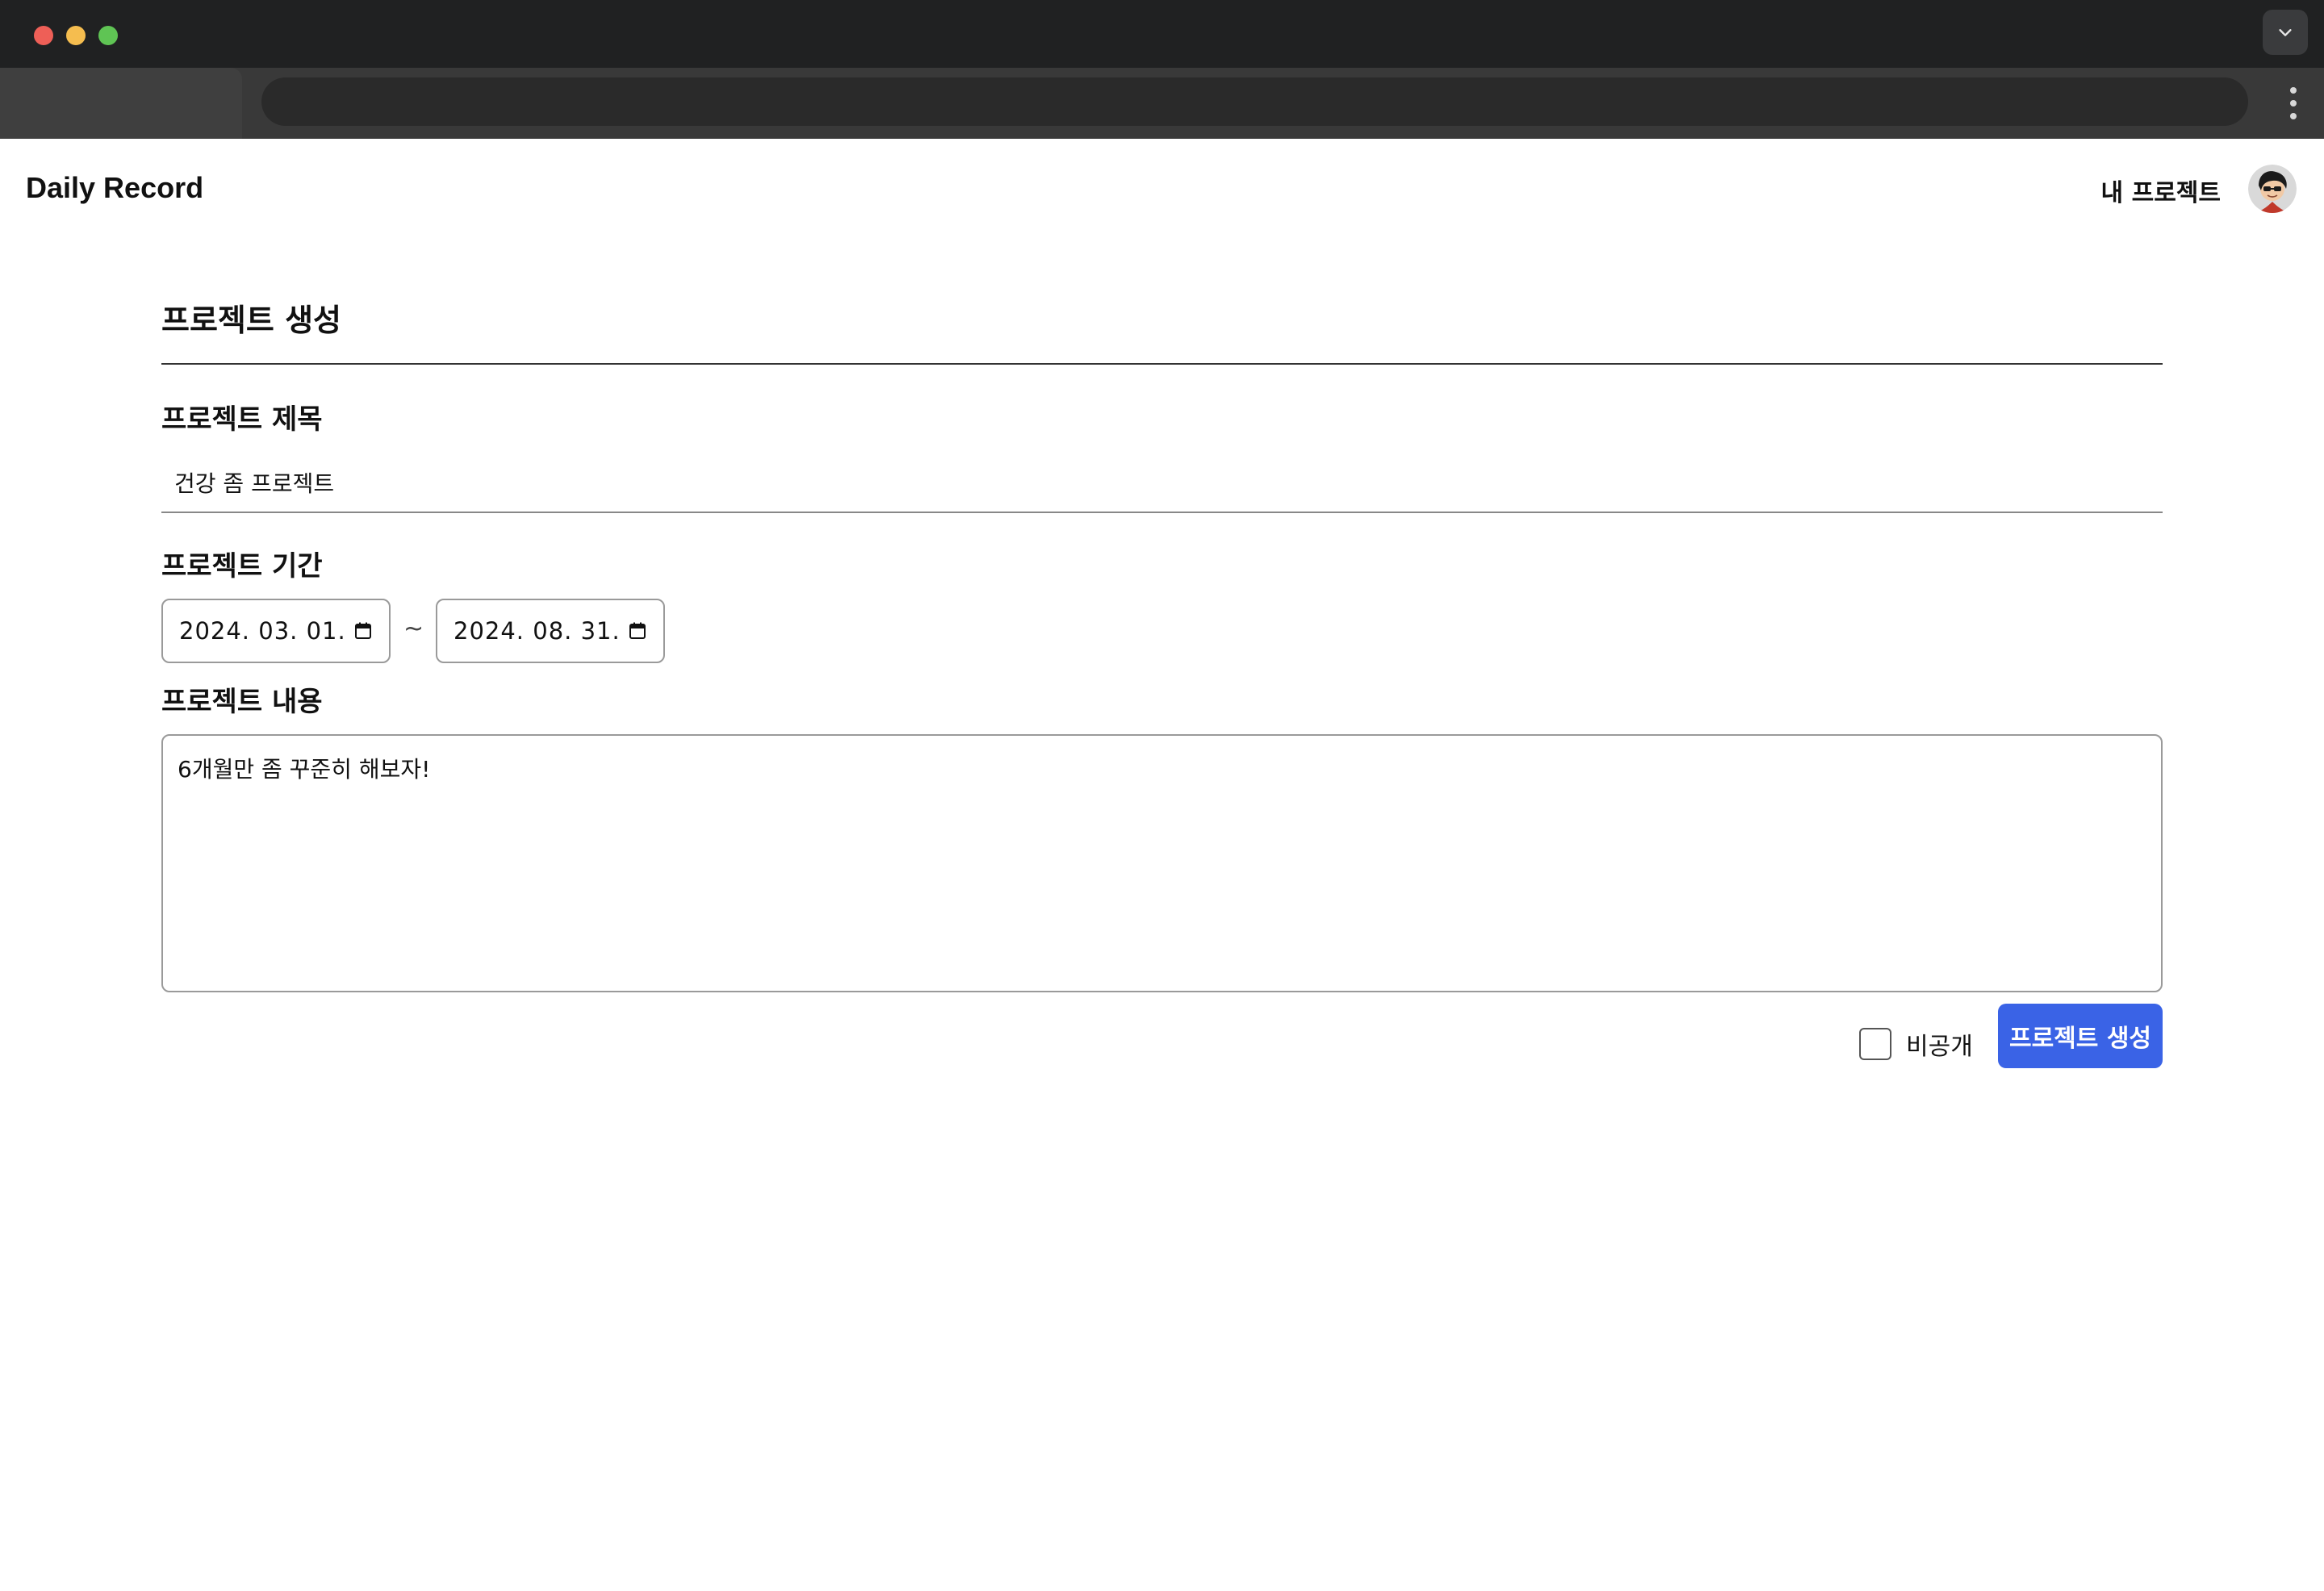  Describe the element at coordinates (1875, 1044) in the screenshot. I see `private-checkbox` at that location.